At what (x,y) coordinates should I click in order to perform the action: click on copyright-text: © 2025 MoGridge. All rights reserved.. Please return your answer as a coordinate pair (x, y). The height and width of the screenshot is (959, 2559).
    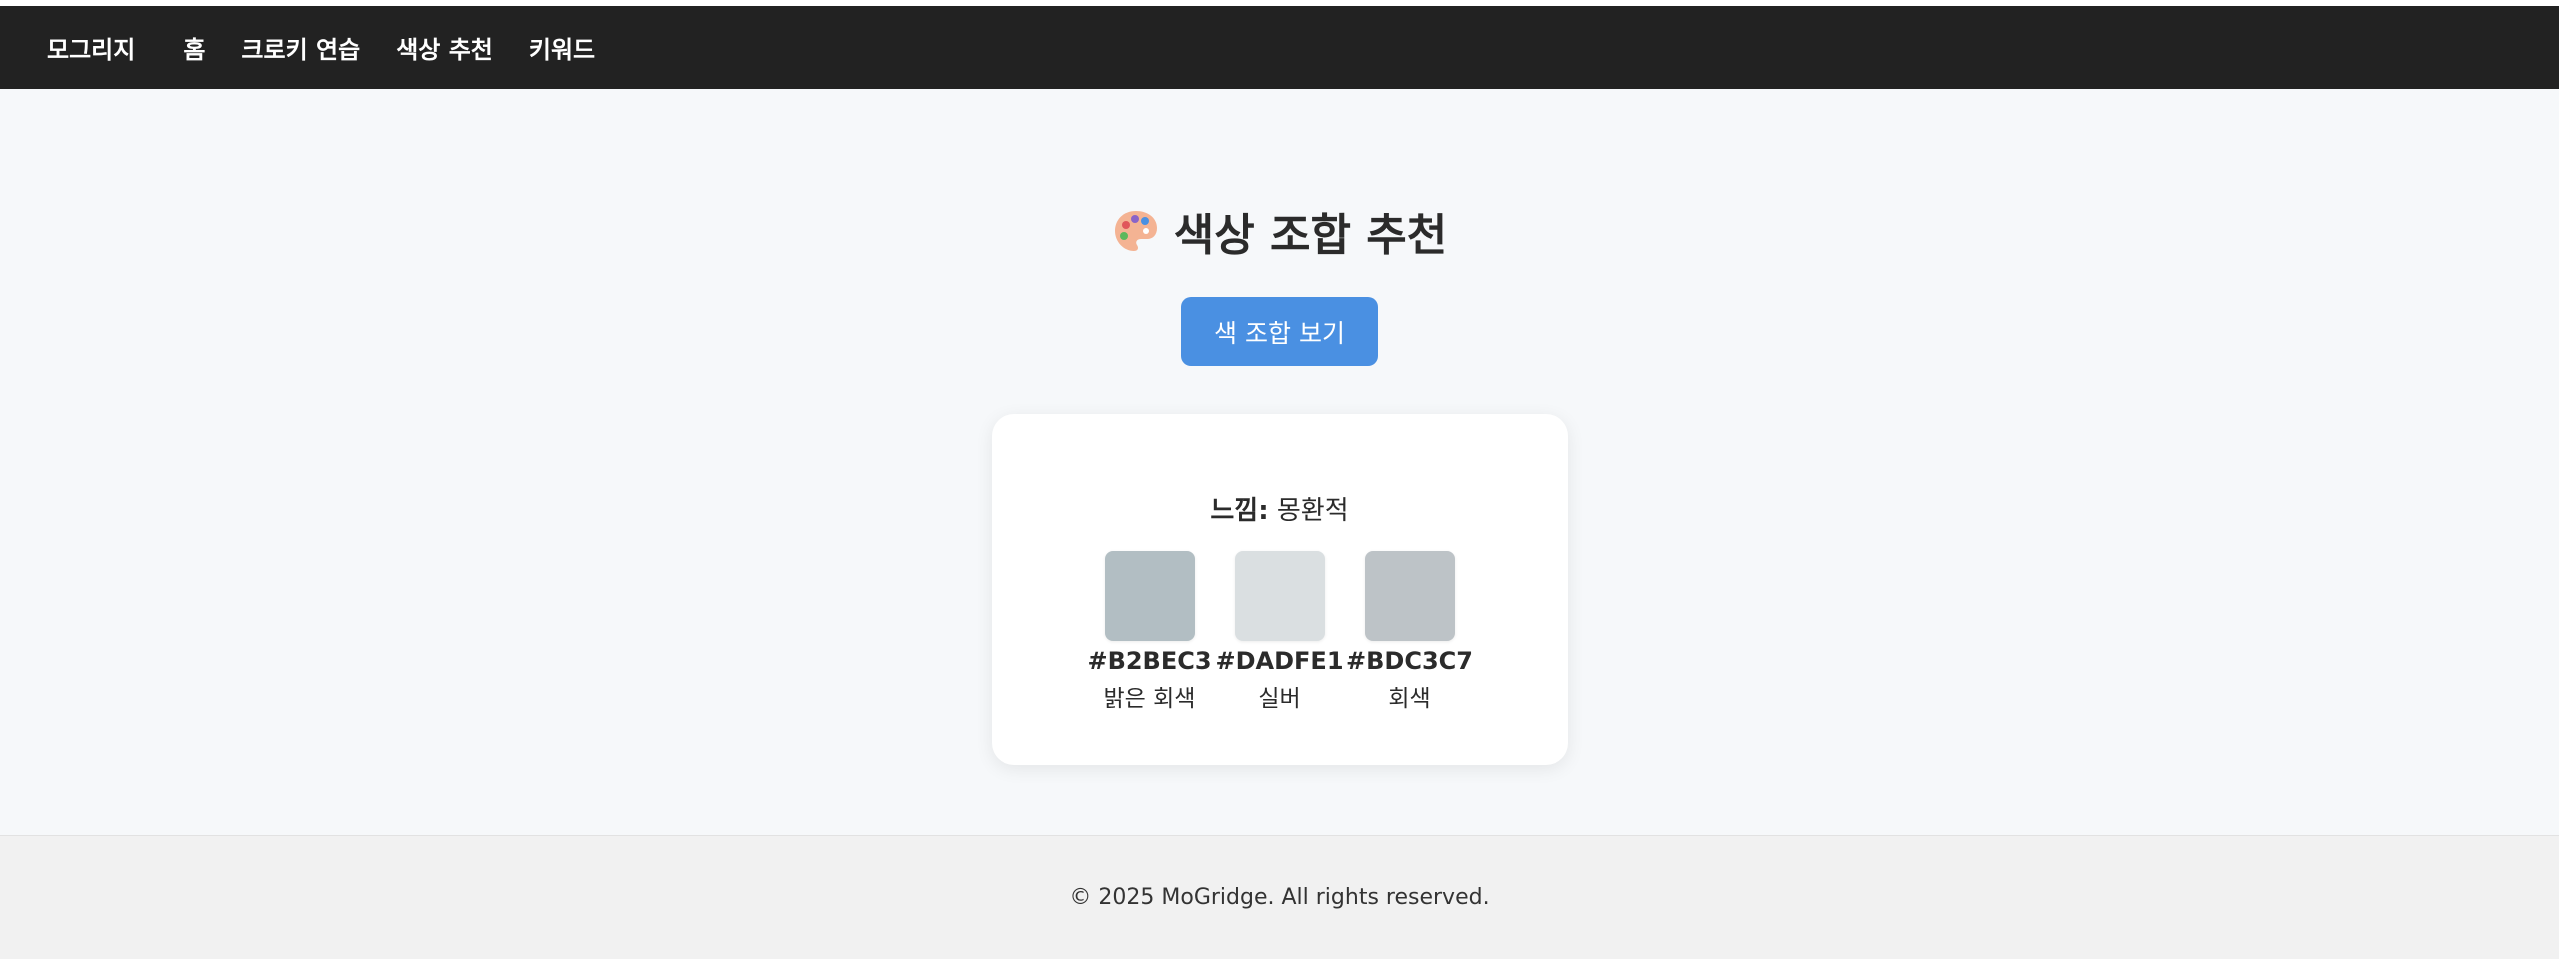
    Looking at the image, I should click on (1279, 897).